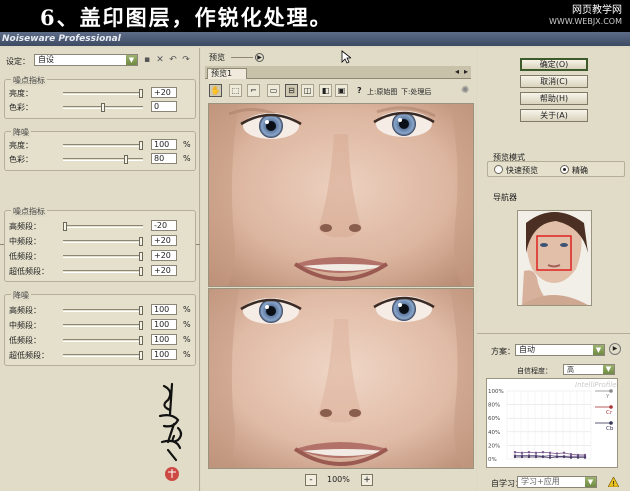 The height and width of the screenshot is (491, 630). I want to click on percent-unit: %, so click(187, 339).